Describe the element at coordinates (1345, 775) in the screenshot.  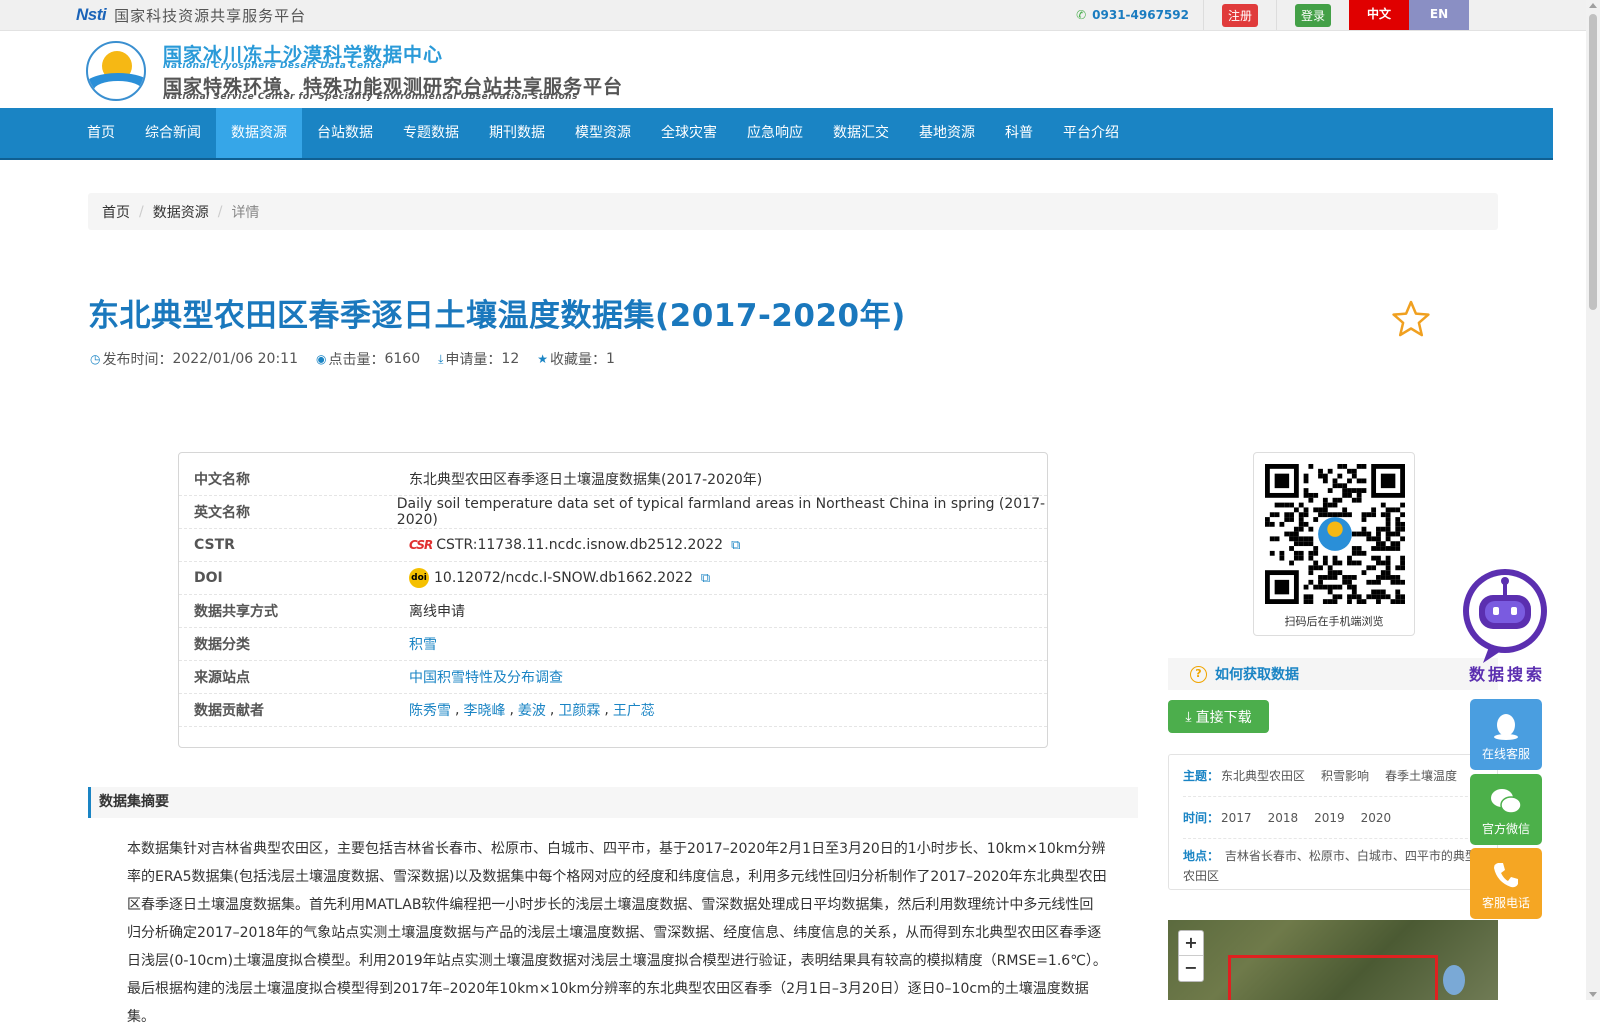
I see `topic-tag: 积雪影响` at that location.